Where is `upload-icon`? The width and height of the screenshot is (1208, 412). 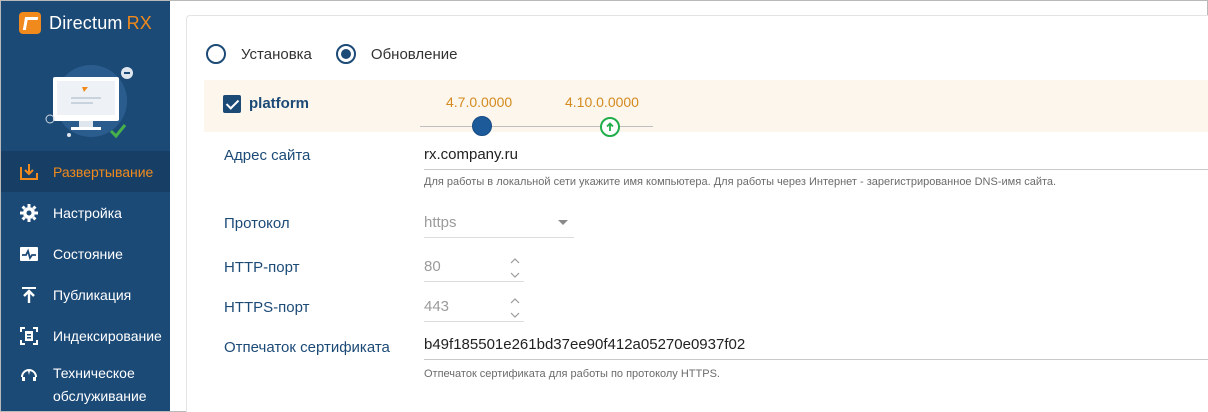 upload-icon is located at coordinates (29, 295).